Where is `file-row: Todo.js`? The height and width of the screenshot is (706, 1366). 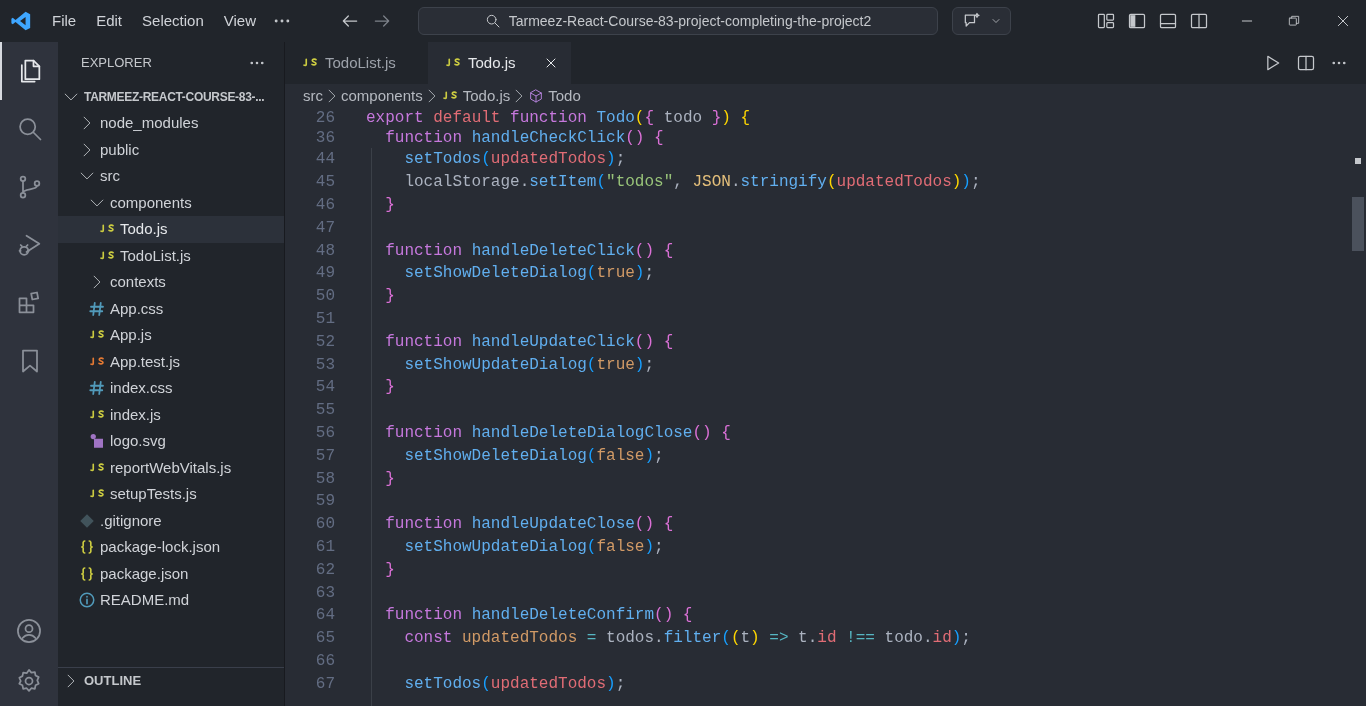
file-row: Todo.js is located at coordinates (171, 229).